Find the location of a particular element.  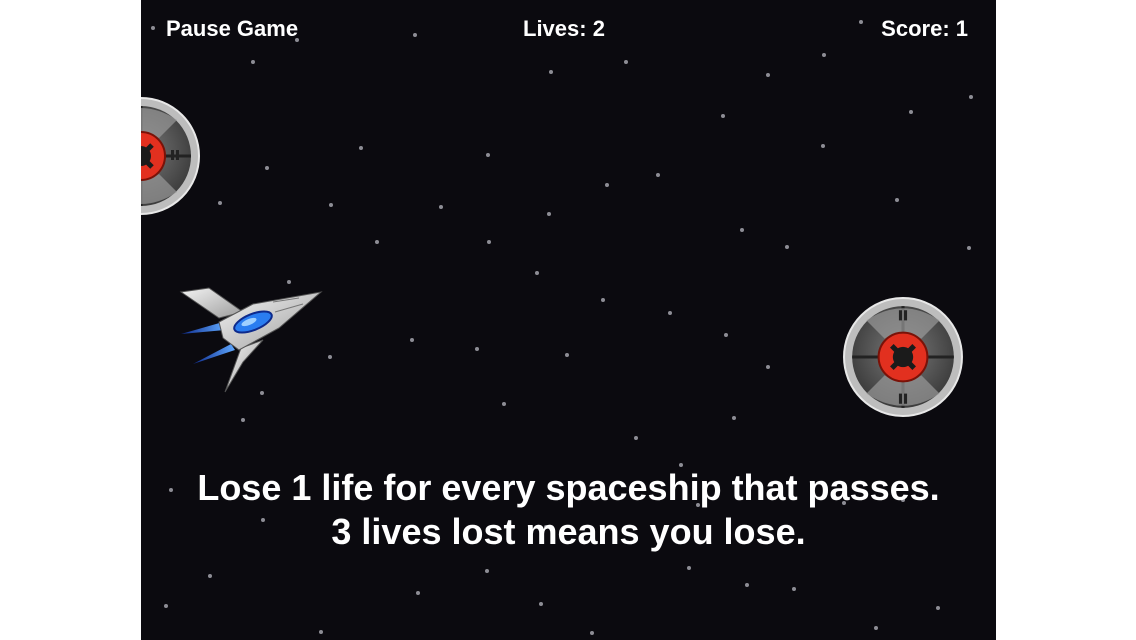

score-counter: Score: 1 is located at coordinates (924, 28).